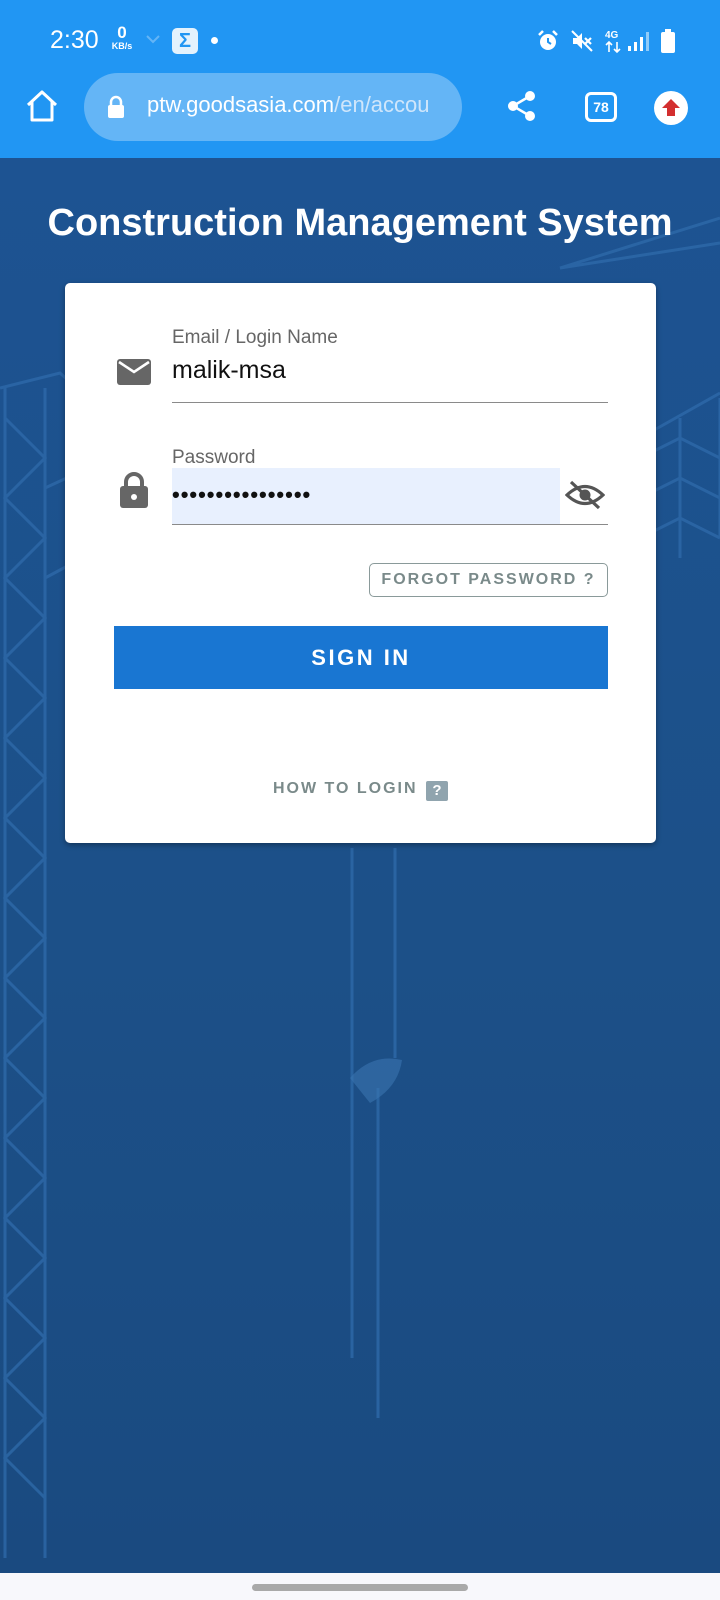  Describe the element at coordinates (74, 40) in the screenshot. I see `status-time: 2:30` at that location.